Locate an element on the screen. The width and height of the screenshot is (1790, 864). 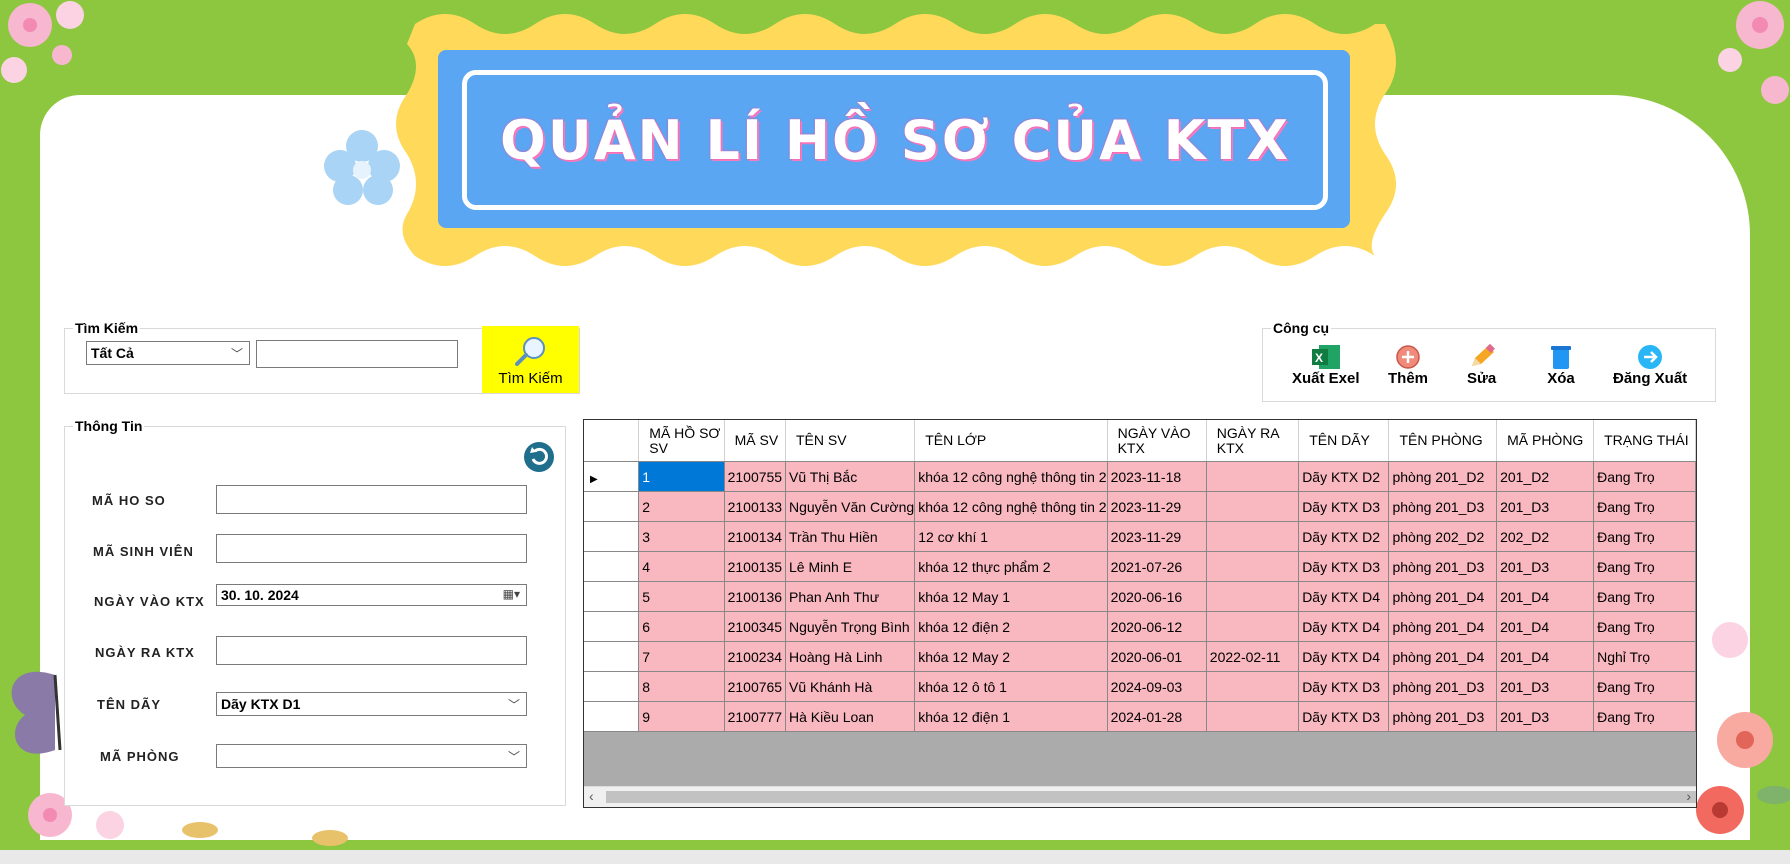
export-excel-button: X Xuất Exel is located at coordinates (1326, 365).